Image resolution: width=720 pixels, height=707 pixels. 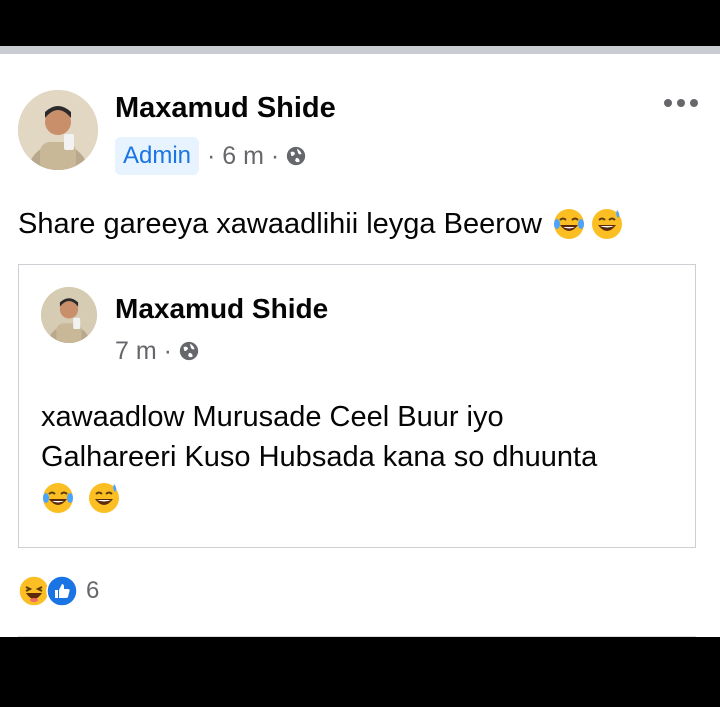 What do you see at coordinates (69, 315) in the screenshot?
I see `shared-author-avatar` at bounding box center [69, 315].